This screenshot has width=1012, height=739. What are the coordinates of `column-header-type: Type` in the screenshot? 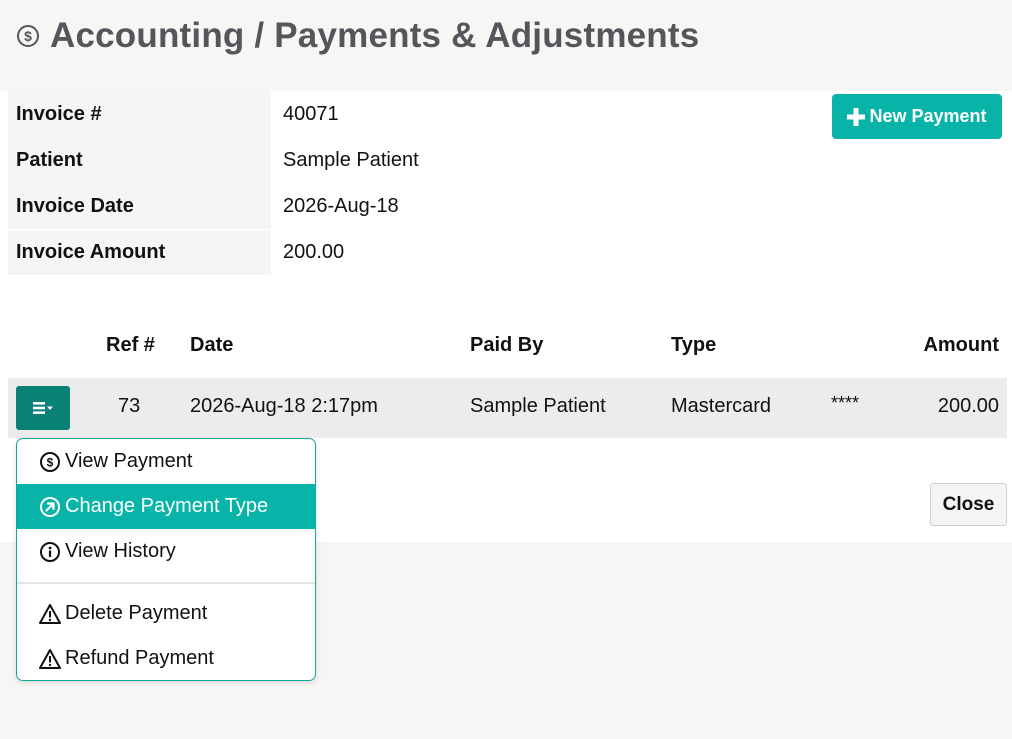 It's located at (694, 345).